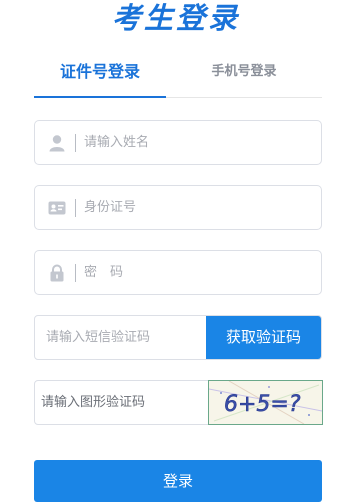  I want to click on id-card-icon, so click(57, 208).